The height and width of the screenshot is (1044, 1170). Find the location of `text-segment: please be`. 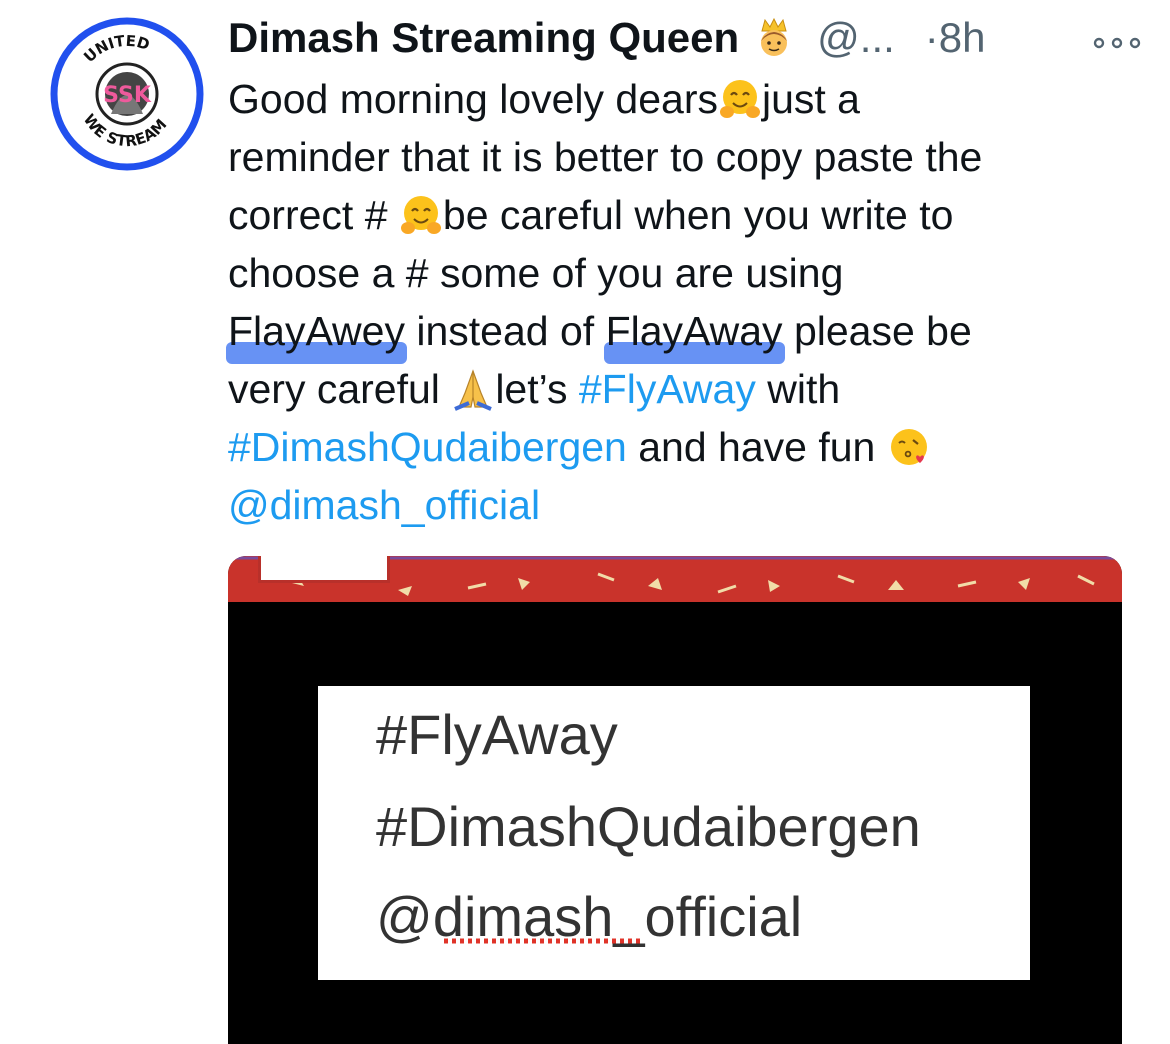

text-segment: please be is located at coordinates (877, 331).